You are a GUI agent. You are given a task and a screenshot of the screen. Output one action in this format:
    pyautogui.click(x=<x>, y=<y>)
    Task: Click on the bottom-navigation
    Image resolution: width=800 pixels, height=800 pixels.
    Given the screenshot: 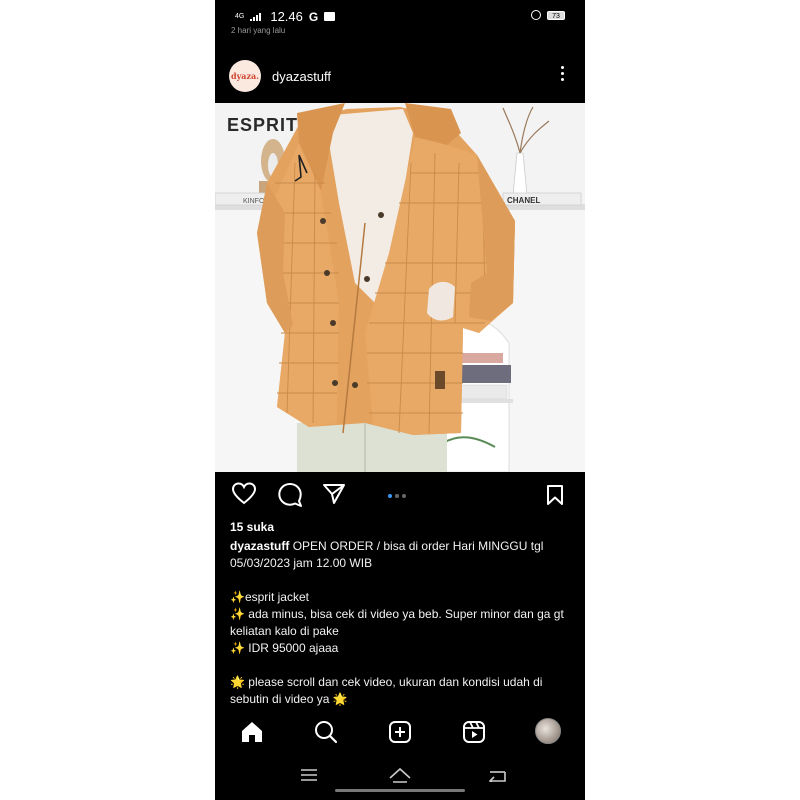 What is the action you would take?
    pyautogui.click(x=400, y=732)
    